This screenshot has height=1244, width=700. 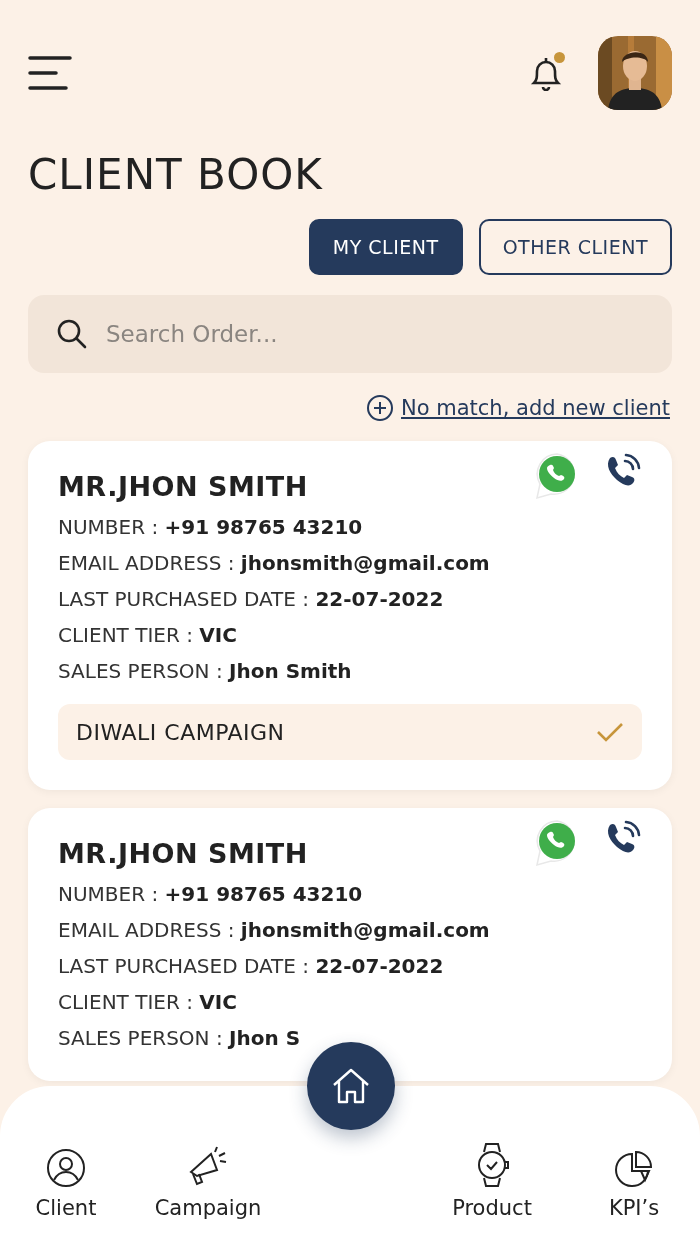 I want to click on menu-icon, so click(x=50, y=73).